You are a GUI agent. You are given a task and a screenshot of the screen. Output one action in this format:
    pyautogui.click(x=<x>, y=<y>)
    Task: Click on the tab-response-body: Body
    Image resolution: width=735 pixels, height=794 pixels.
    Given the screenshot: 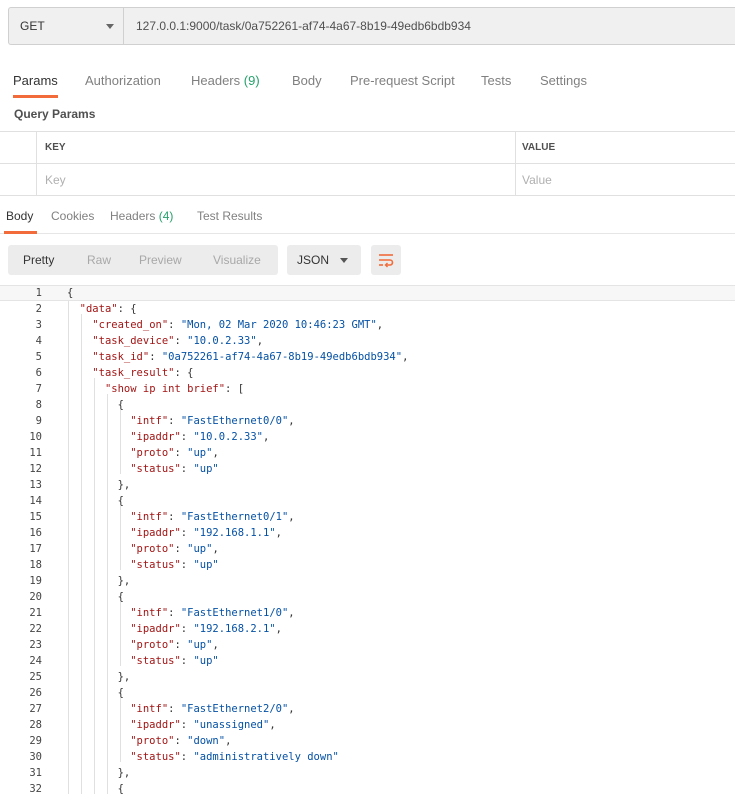 What is the action you would take?
    pyautogui.click(x=20, y=216)
    